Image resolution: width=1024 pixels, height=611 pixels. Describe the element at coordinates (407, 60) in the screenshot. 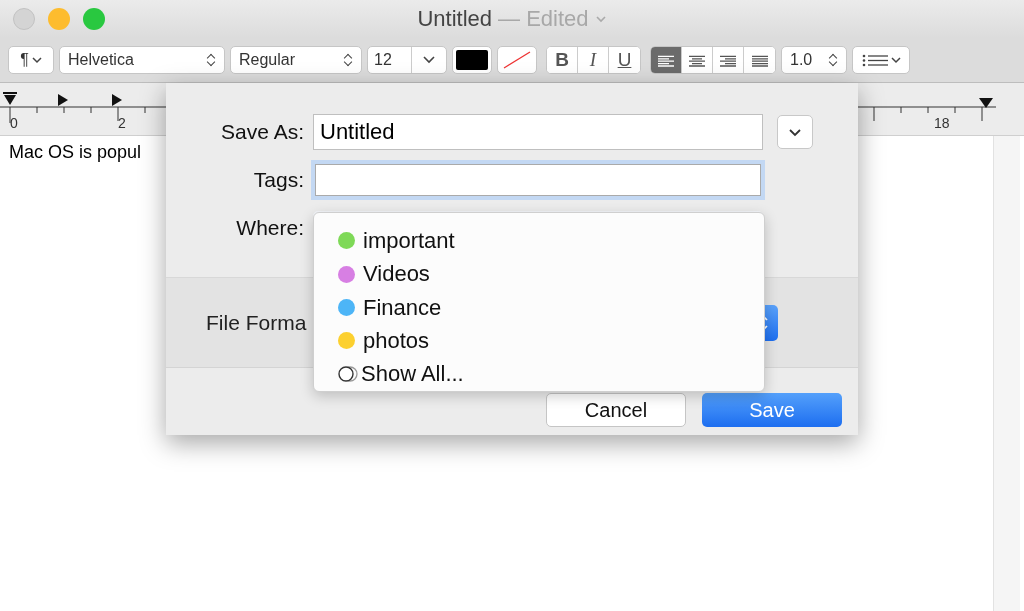

I see `font-size-combo: 12` at that location.